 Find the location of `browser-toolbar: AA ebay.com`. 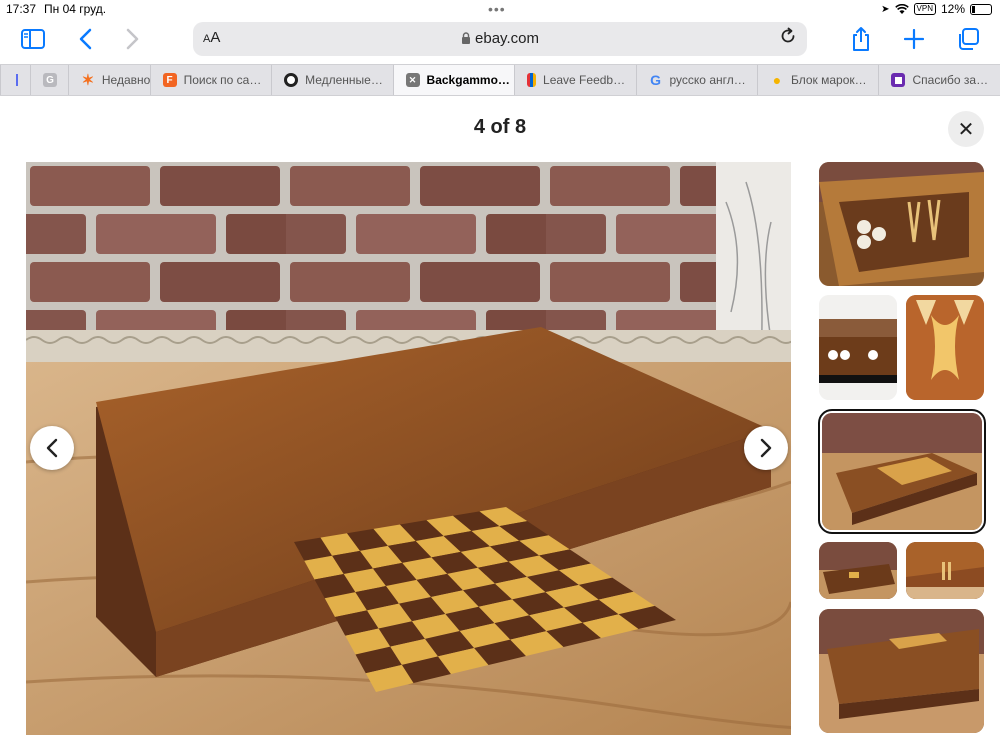

browser-toolbar: AA ebay.com is located at coordinates (500, 40).